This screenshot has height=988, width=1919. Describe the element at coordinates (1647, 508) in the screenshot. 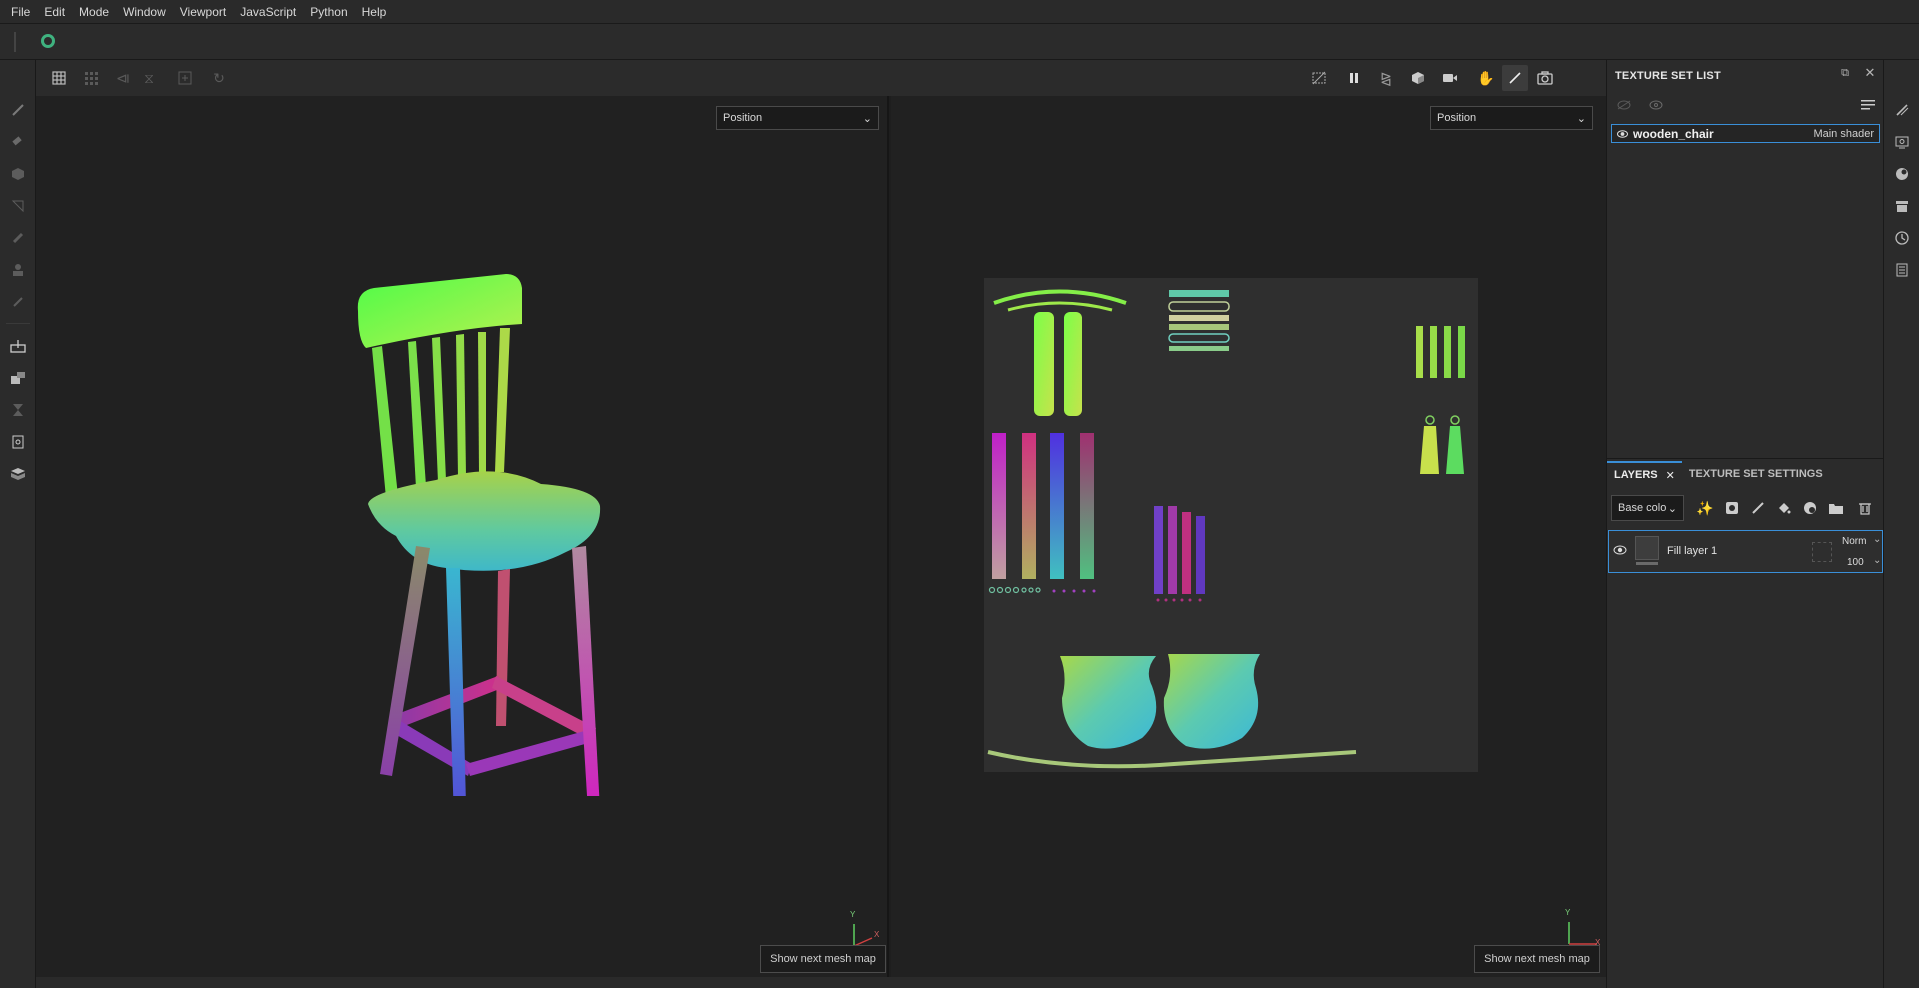

I see `layers-channel-select: Base colo ⌄` at that location.